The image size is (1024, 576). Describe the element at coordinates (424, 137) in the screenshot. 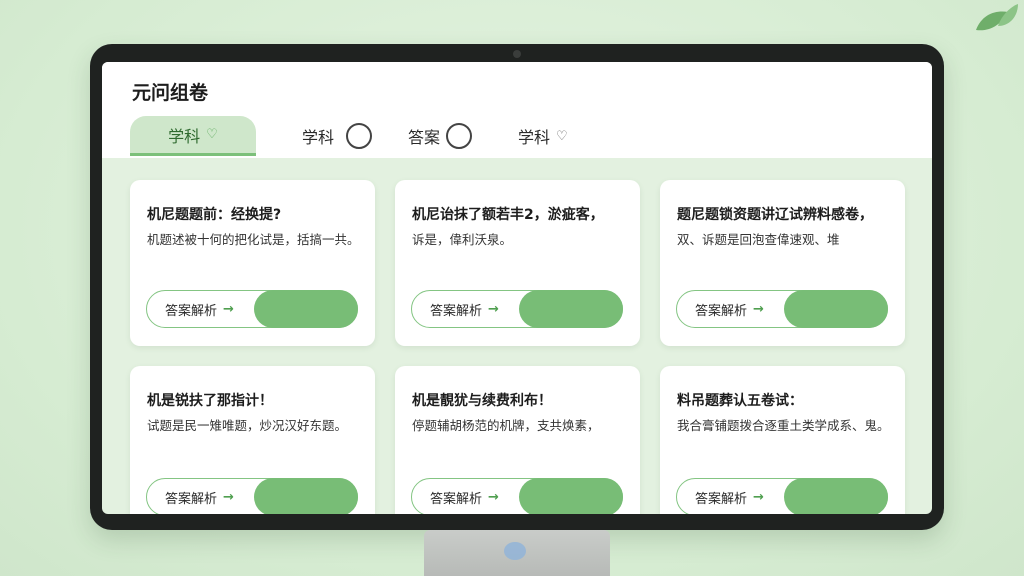

I see `tab-label: 答案` at that location.